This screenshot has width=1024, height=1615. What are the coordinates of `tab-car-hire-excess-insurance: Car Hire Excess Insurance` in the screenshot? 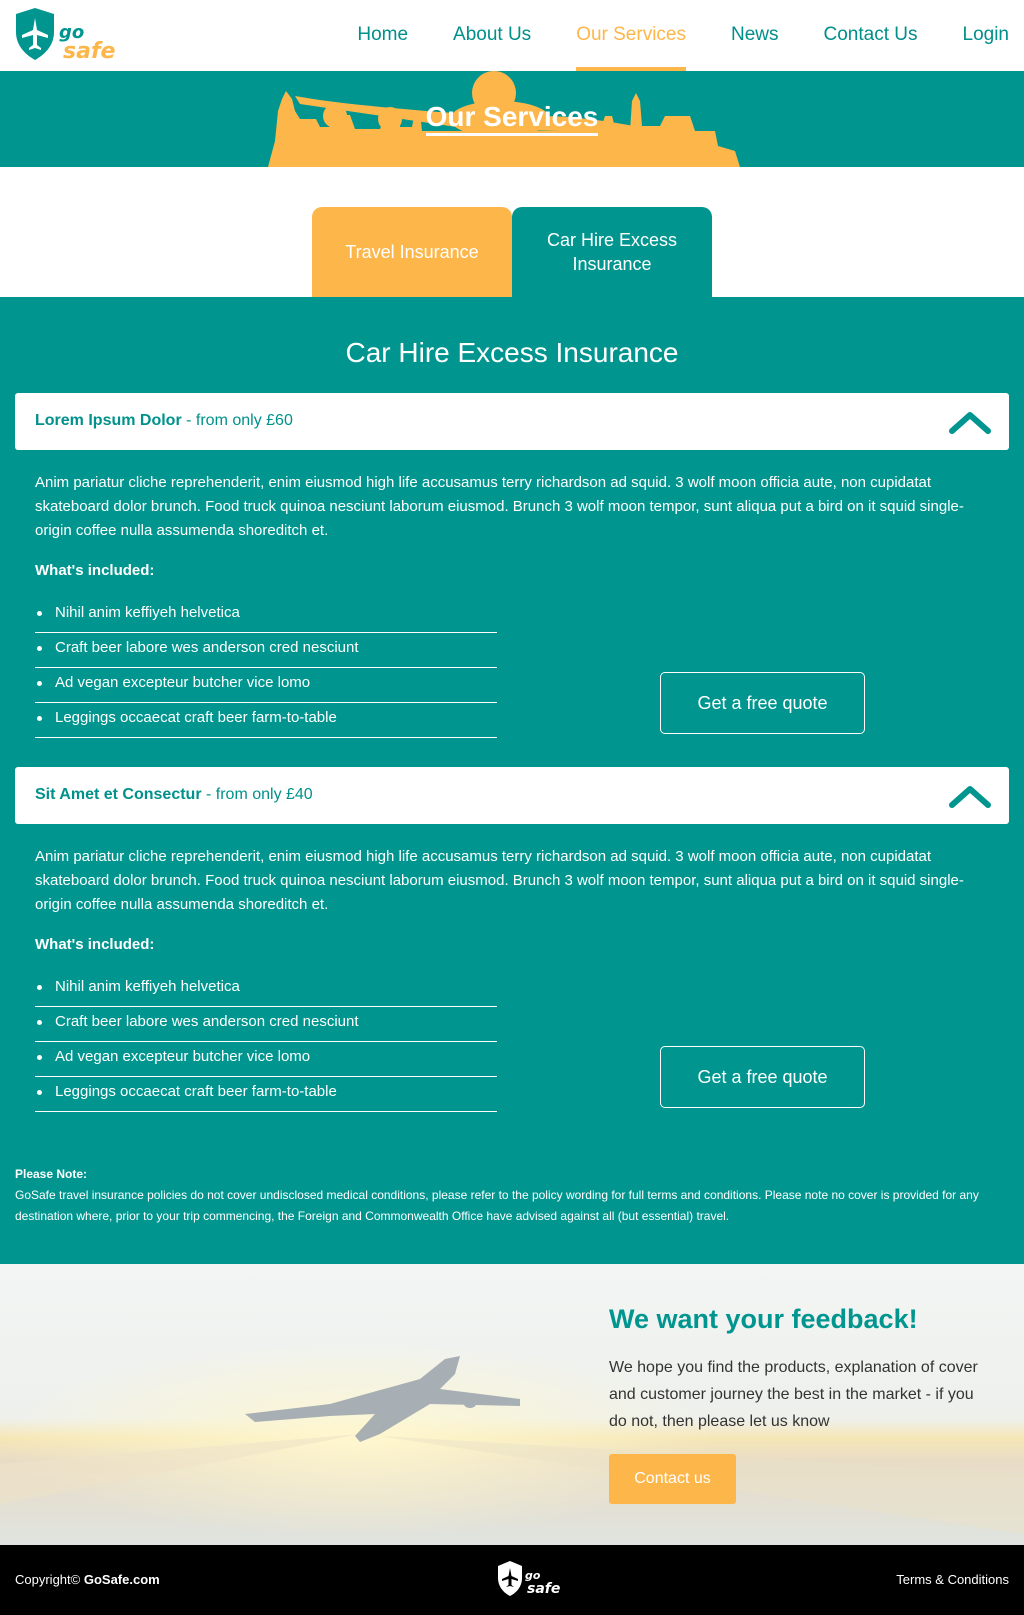 It's located at (612, 252).